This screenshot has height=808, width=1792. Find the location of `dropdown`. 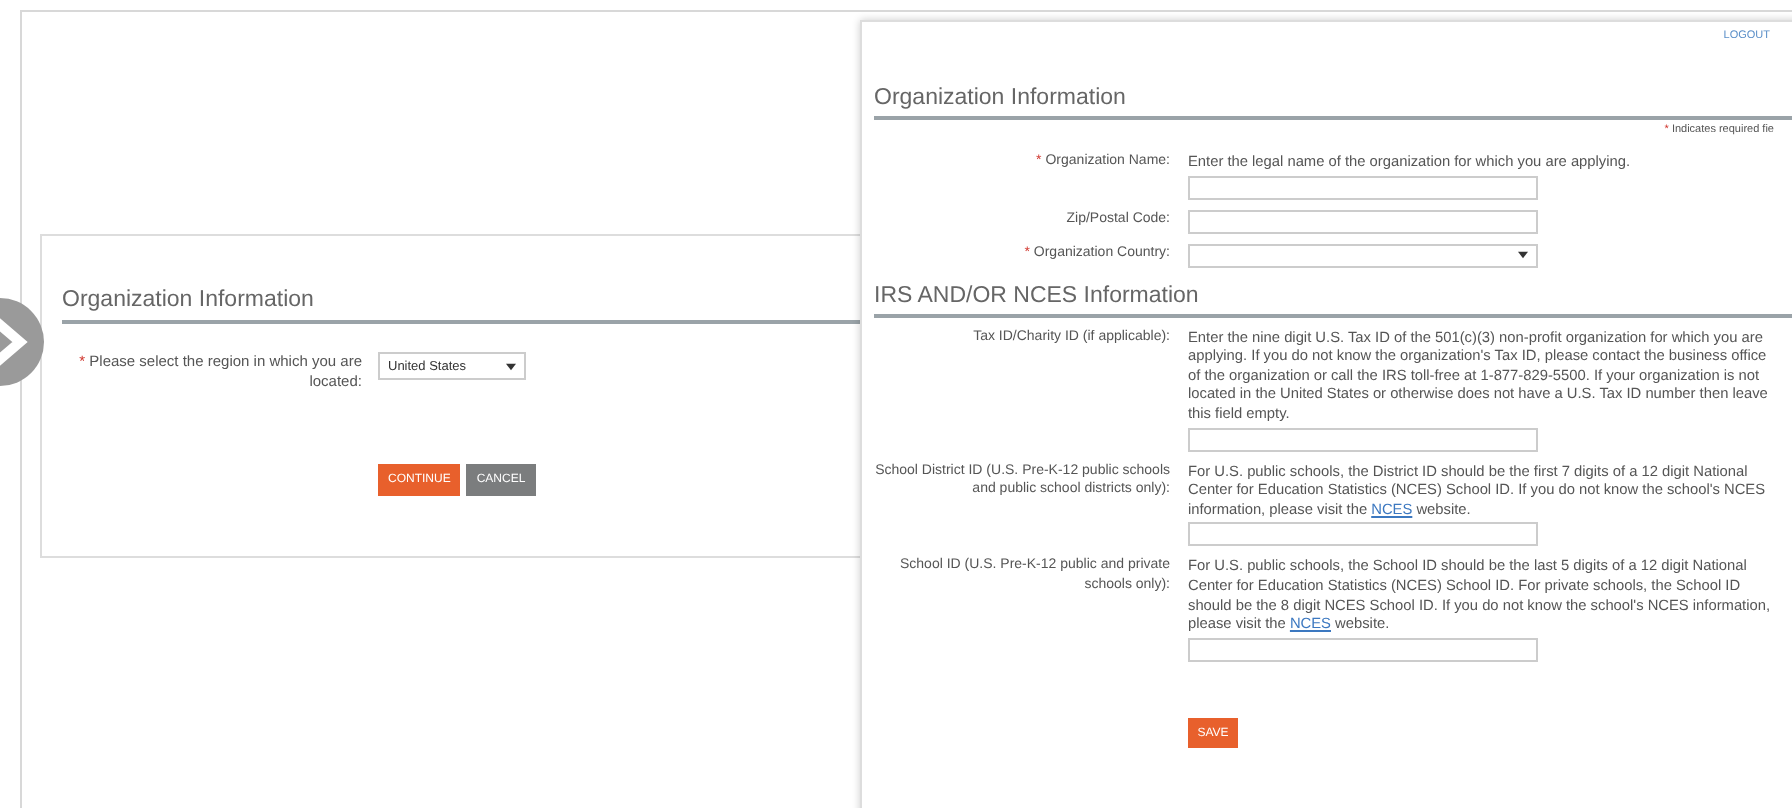

dropdown is located at coordinates (1363, 255).